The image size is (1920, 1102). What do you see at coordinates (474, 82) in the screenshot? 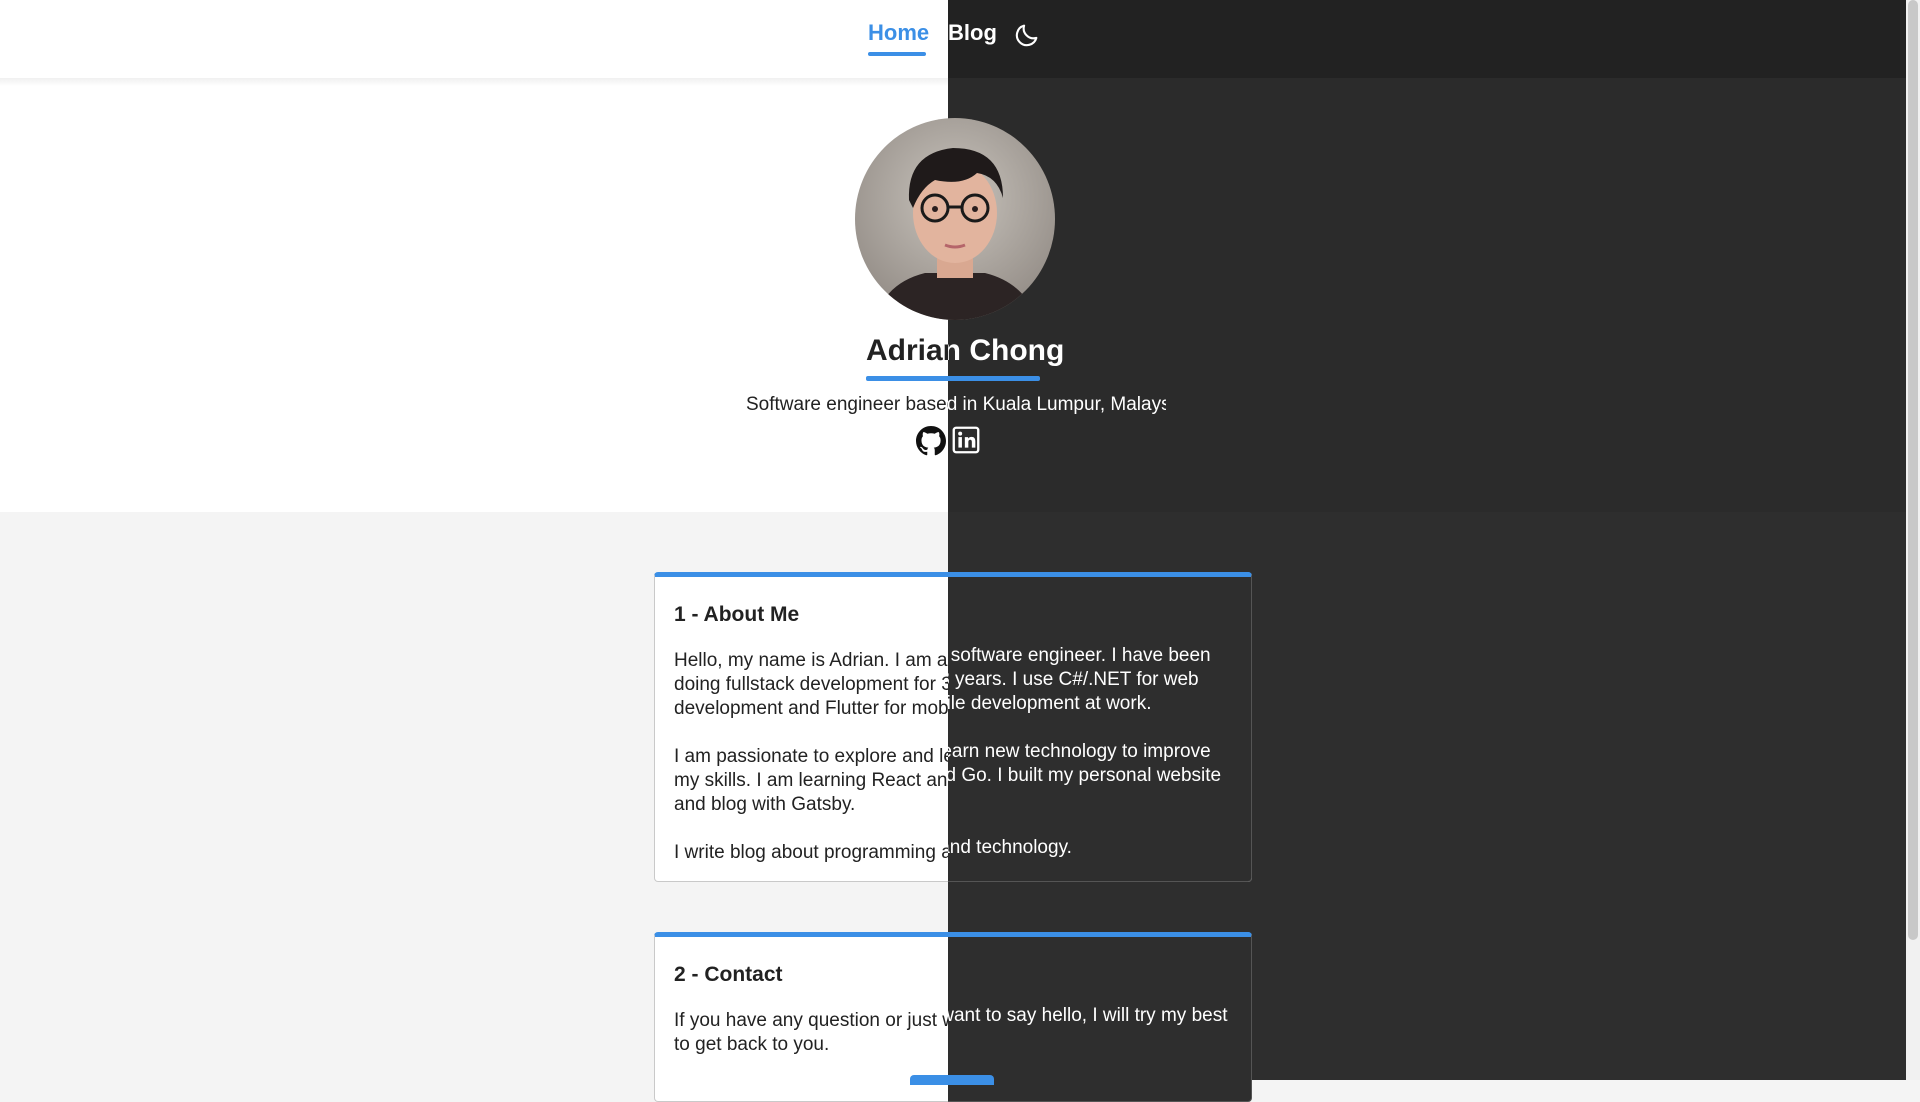
I see `navbar-shadow` at bounding box center [474, 82].